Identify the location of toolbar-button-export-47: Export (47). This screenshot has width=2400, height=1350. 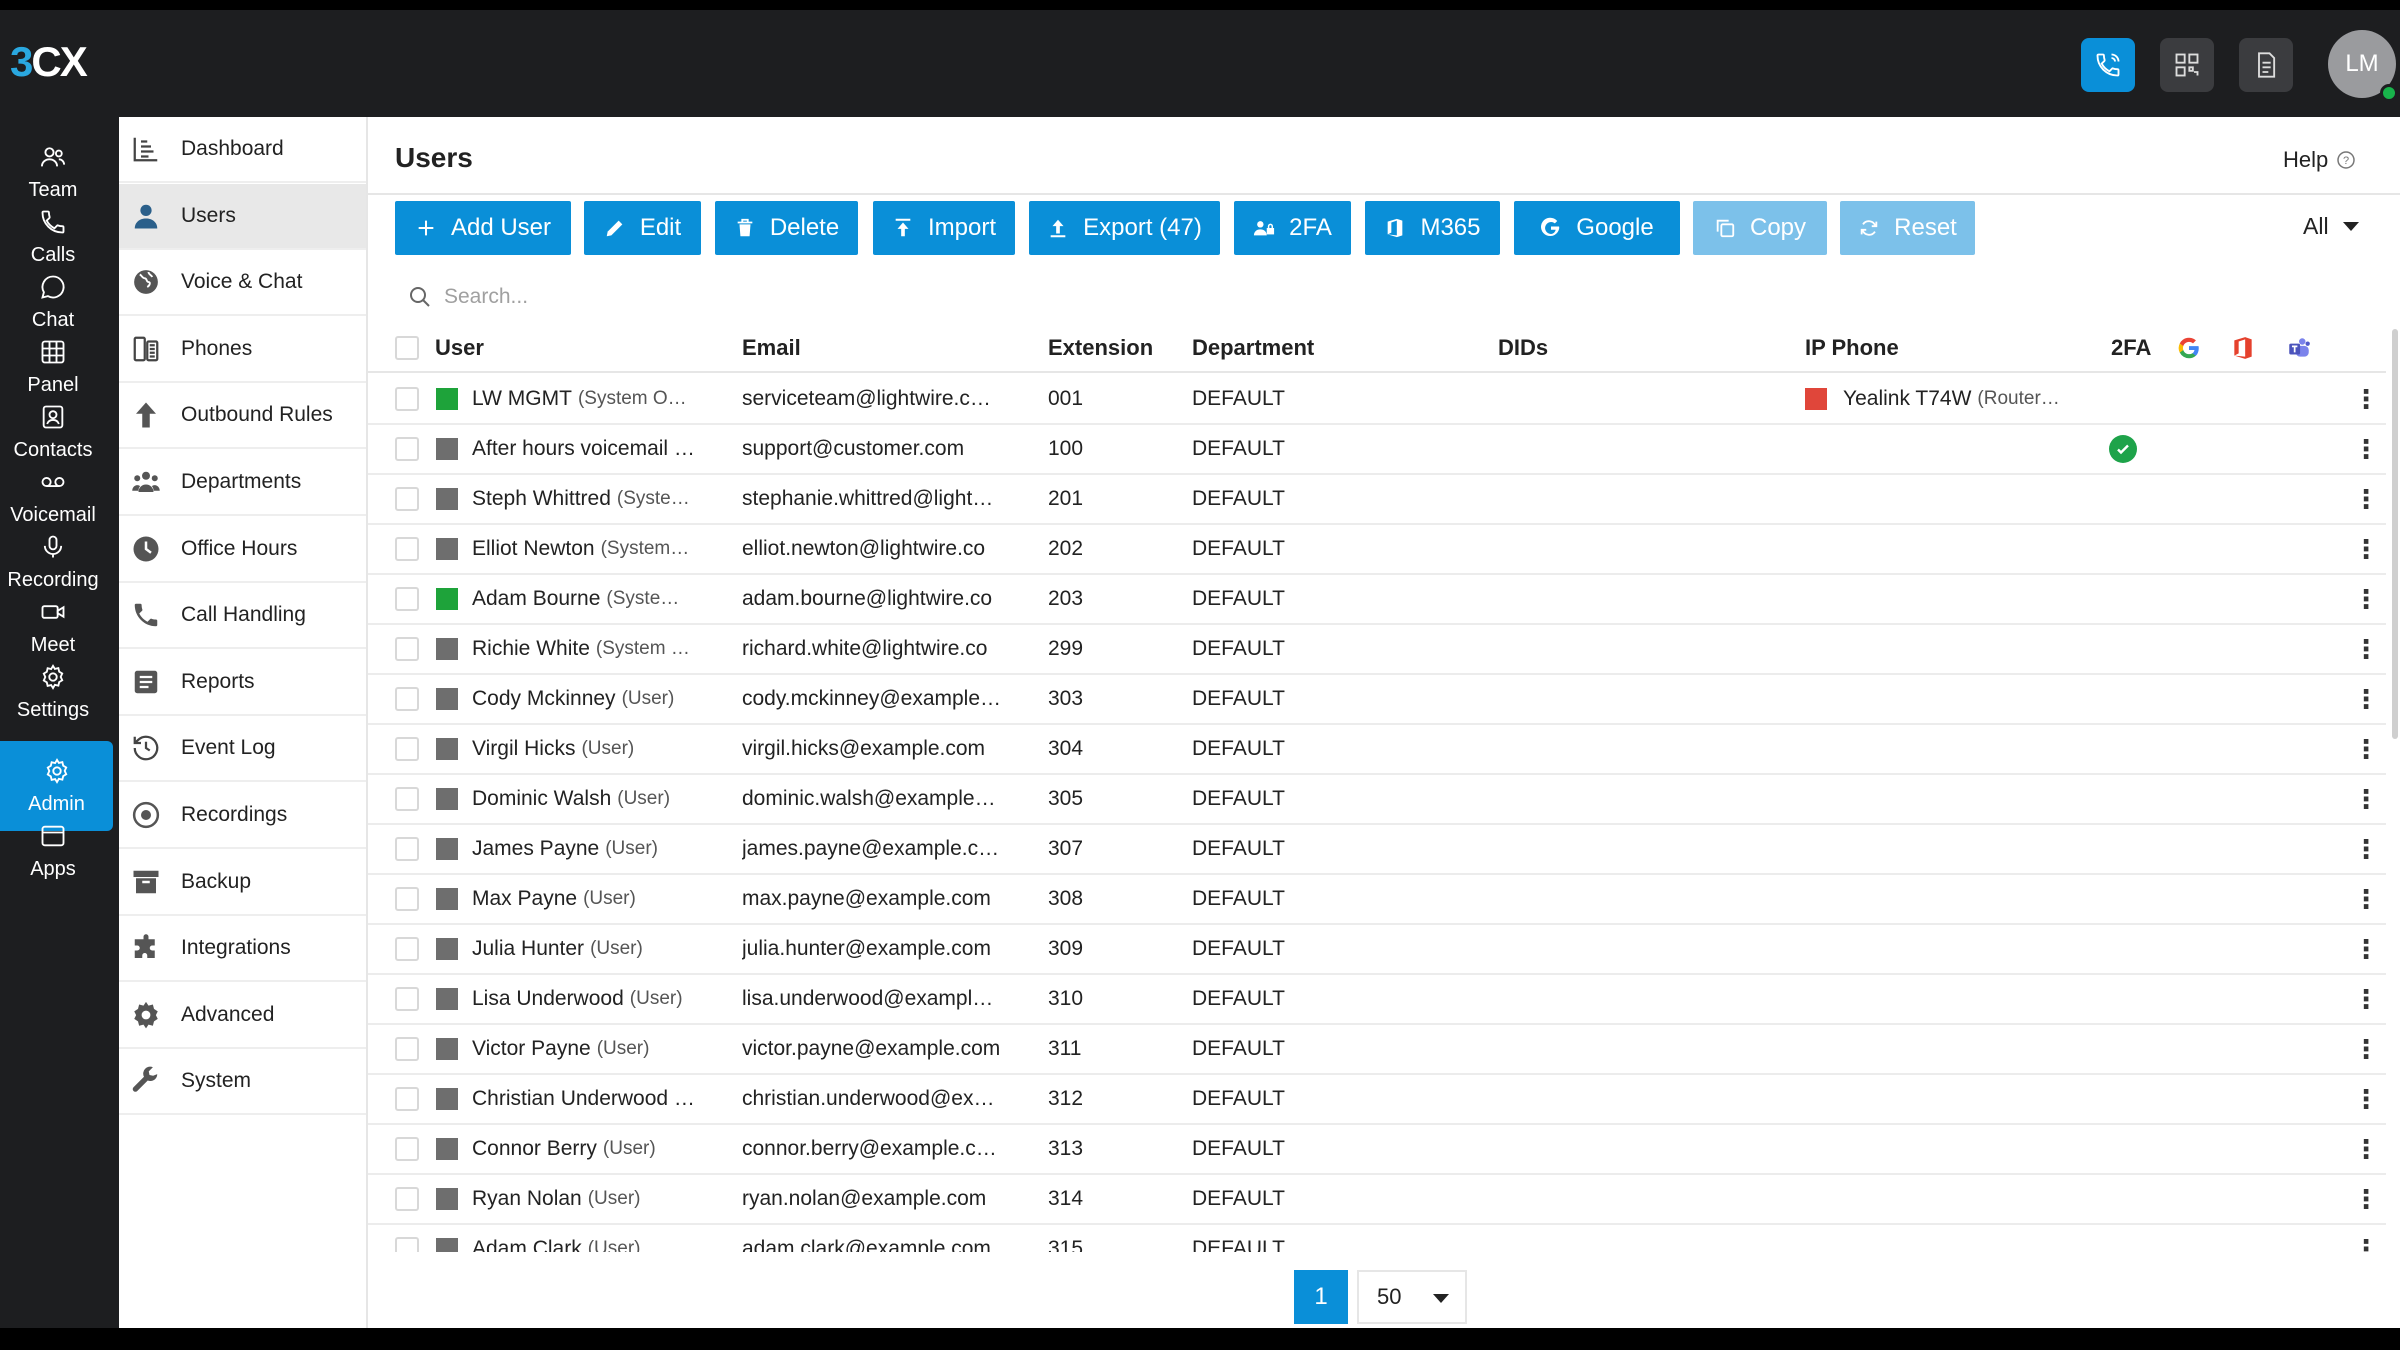
(1124, 228).